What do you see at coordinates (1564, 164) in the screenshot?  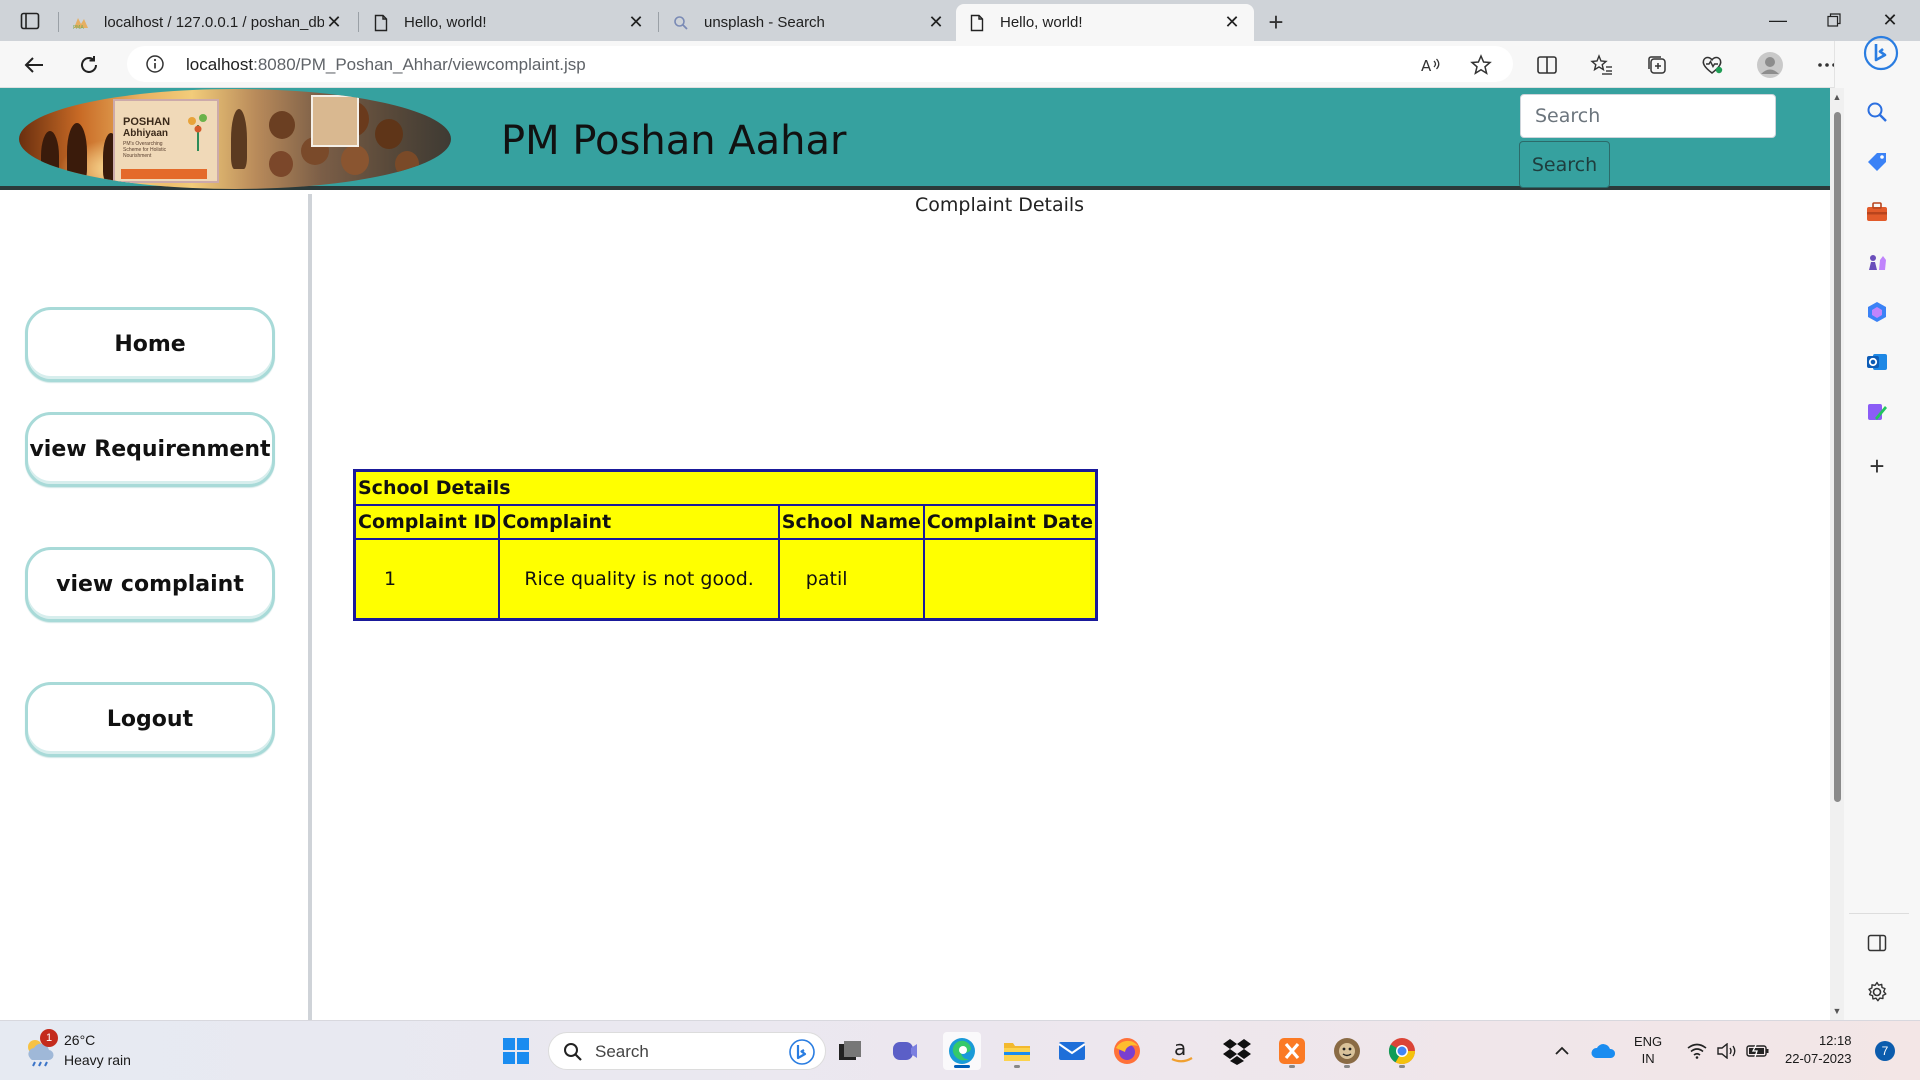 I see `site-search-button: Search` at bounding box center [1564, 164].